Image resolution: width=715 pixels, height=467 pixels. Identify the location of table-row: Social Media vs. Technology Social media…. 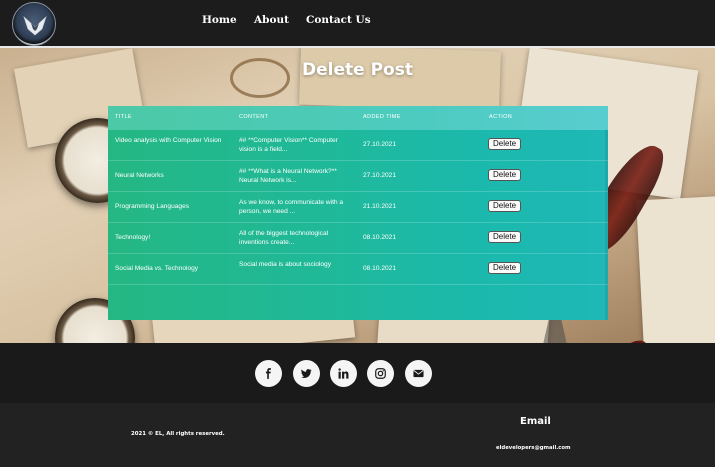
(358, 269).